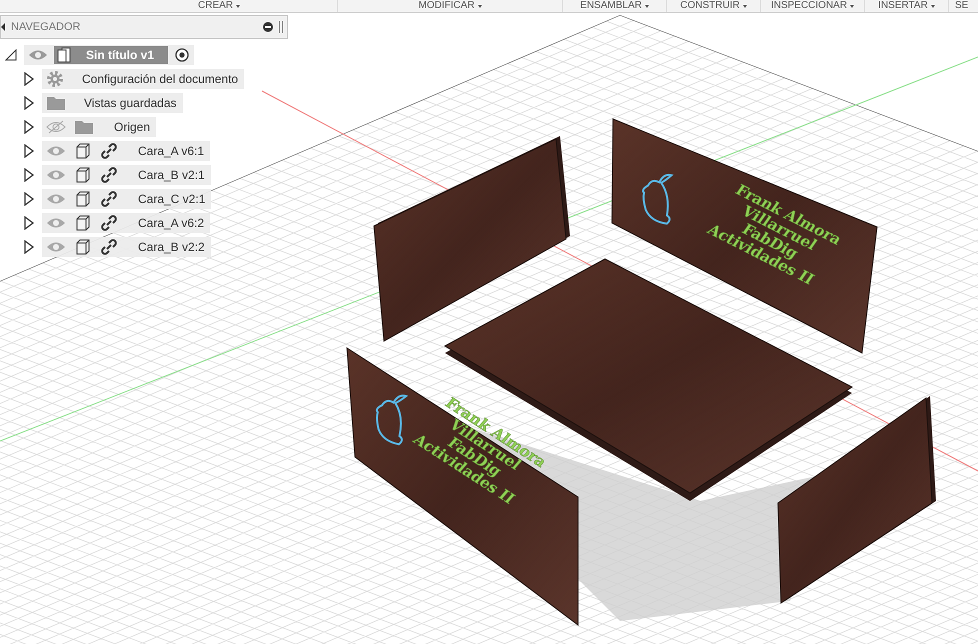 The height and width of the screenshot is (644, 978). Describe the element at coordinates (907, 6) in the screenshot. I see `toolbar-menu: INSERTAR` at that location.